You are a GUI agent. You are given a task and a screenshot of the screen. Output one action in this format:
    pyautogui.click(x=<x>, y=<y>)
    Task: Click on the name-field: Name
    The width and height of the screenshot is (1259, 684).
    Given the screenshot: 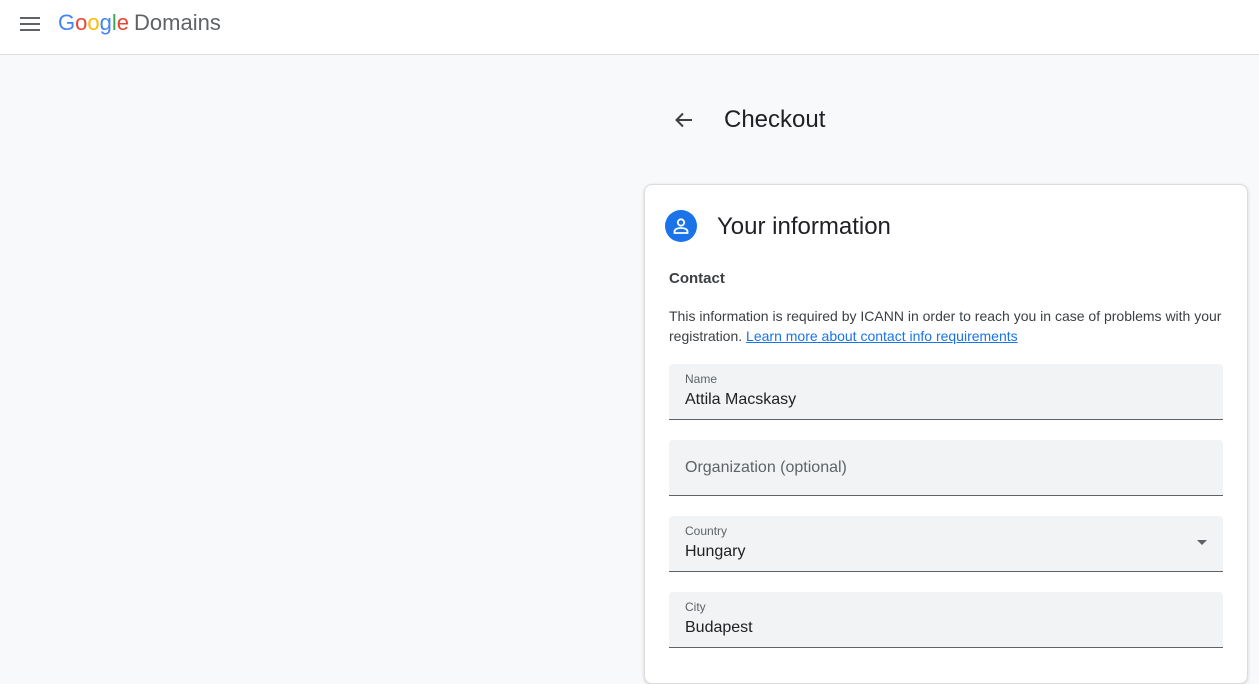 What is the action you would take?
    pyautogui.click(x=946, y=392)
    